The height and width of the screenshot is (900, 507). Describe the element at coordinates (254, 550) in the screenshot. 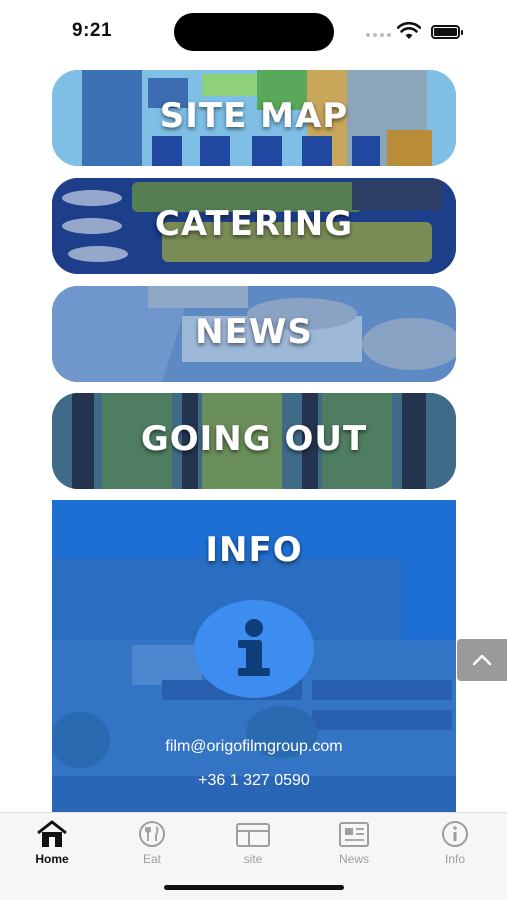

I see `info-label: INFO` at that location.